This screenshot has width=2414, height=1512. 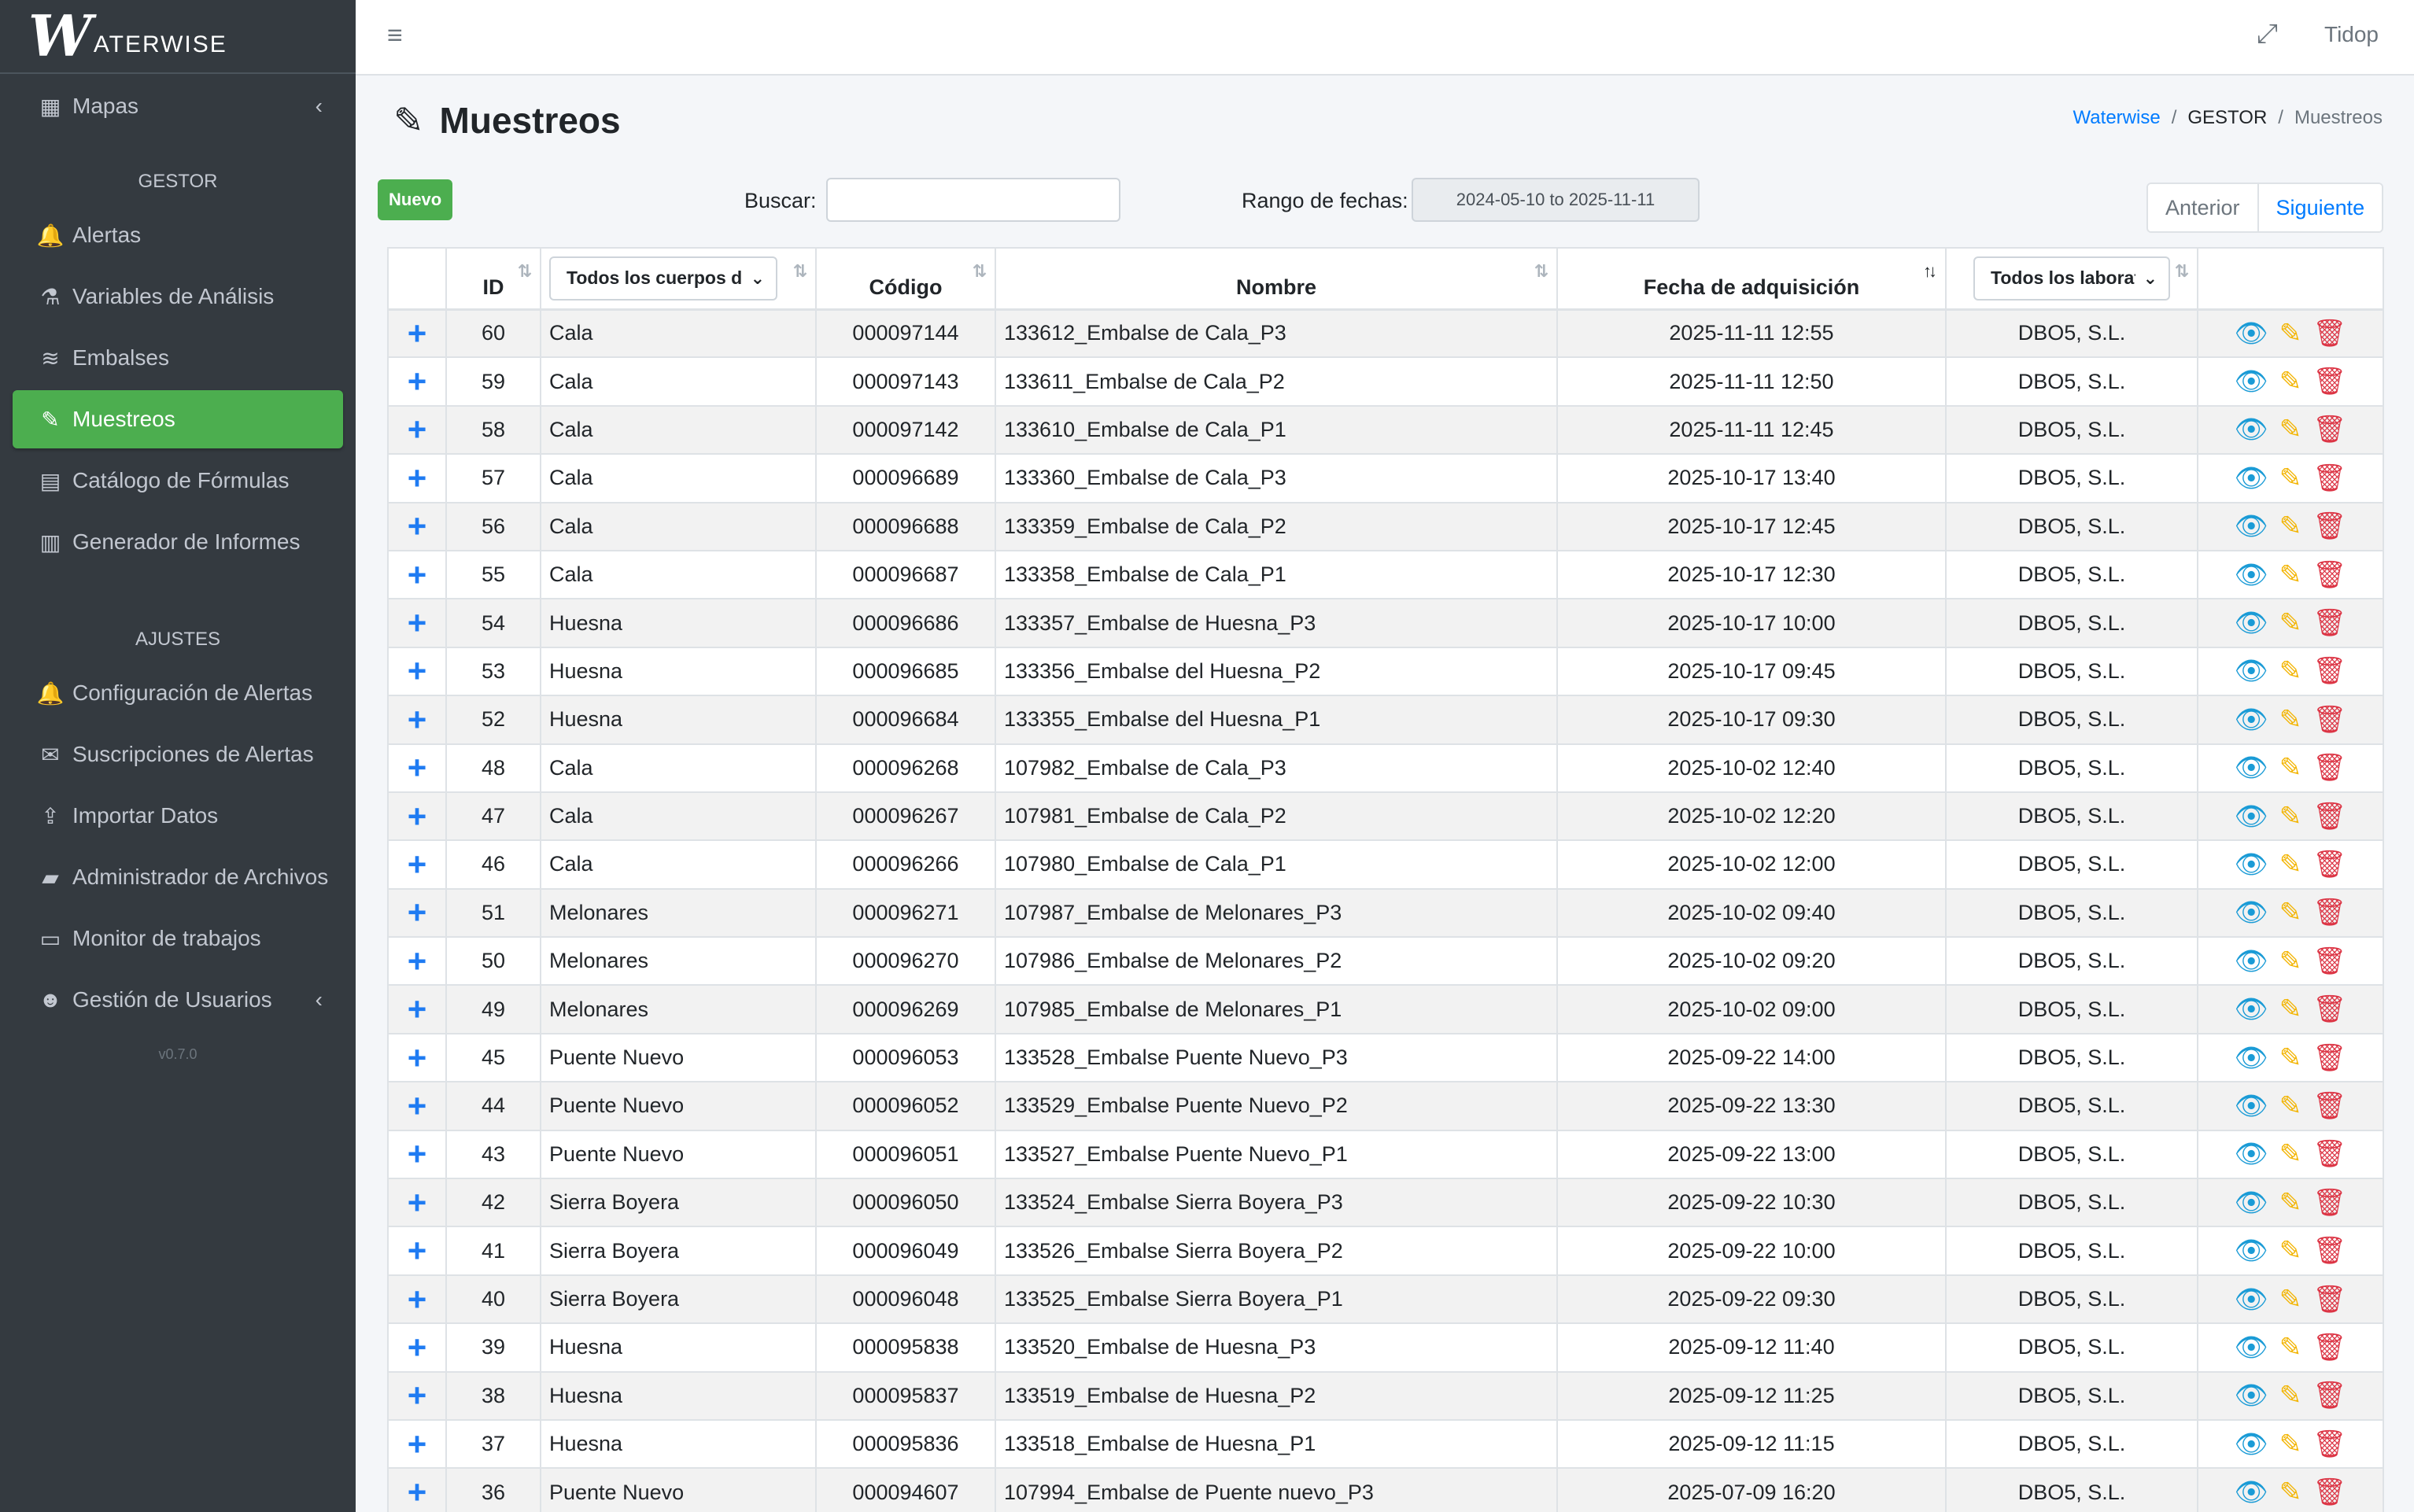 I want to click on sidebar-item-generador-de-informes: ▥ Generador de Informes, so click(x=178, y=542).